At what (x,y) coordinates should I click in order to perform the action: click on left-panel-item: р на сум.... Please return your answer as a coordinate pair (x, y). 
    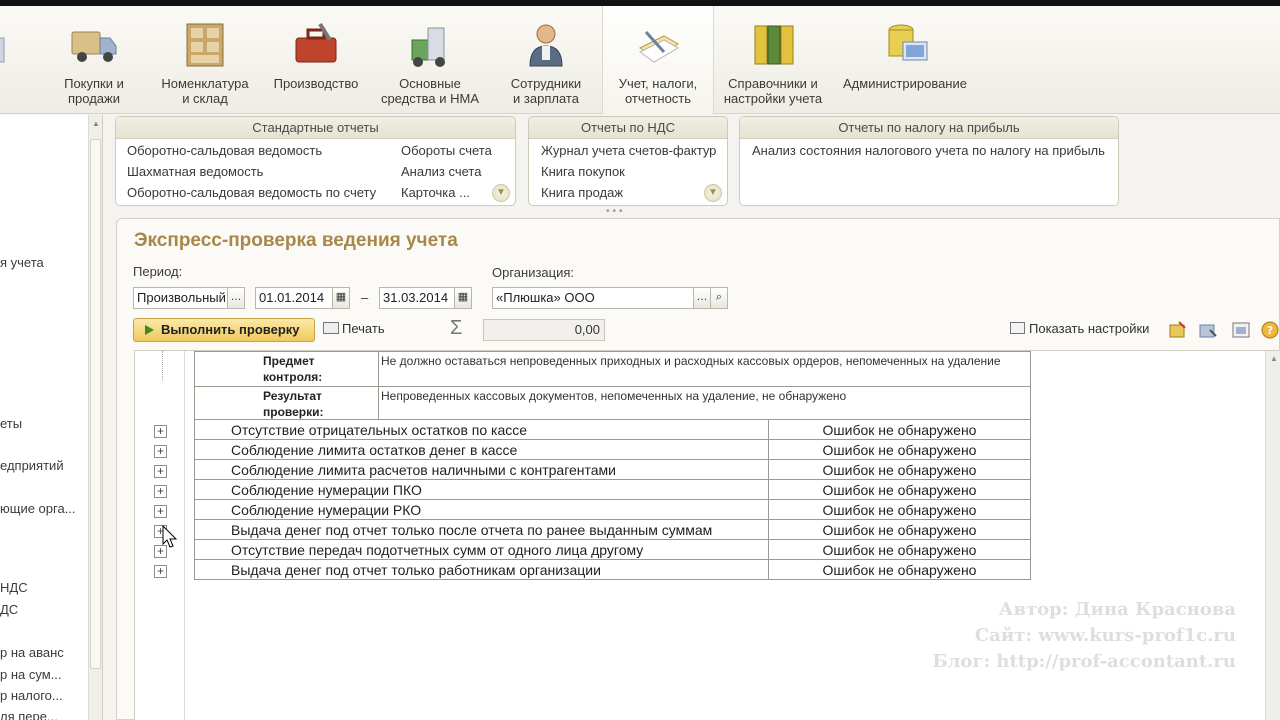
    Looking at the image, I should click on (31, 674).